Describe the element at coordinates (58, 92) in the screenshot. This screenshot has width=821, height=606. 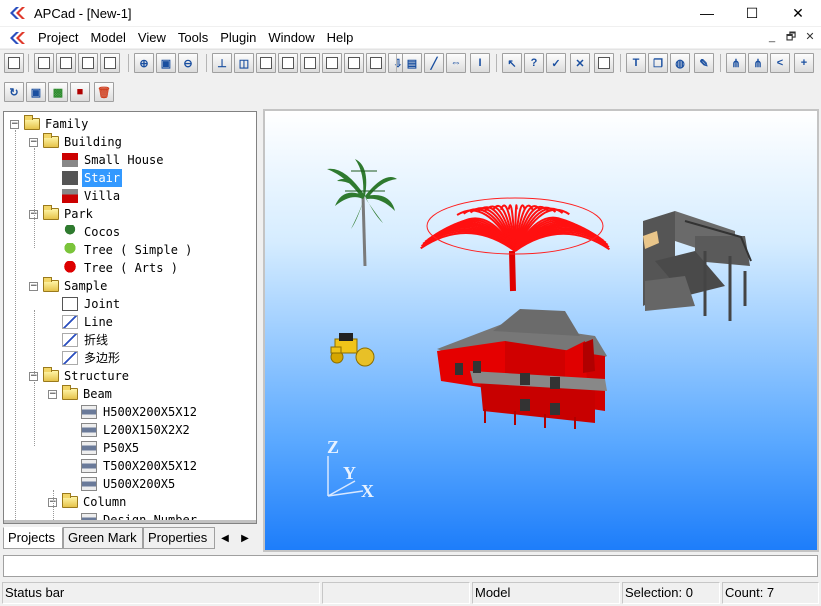
I see `image-button: ▩` at that location.